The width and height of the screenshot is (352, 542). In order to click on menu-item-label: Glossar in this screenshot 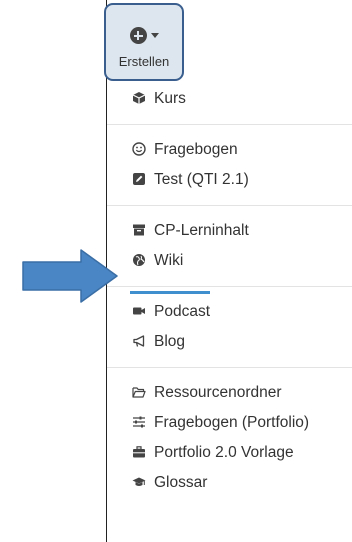, I will do `click(181, 482)`.